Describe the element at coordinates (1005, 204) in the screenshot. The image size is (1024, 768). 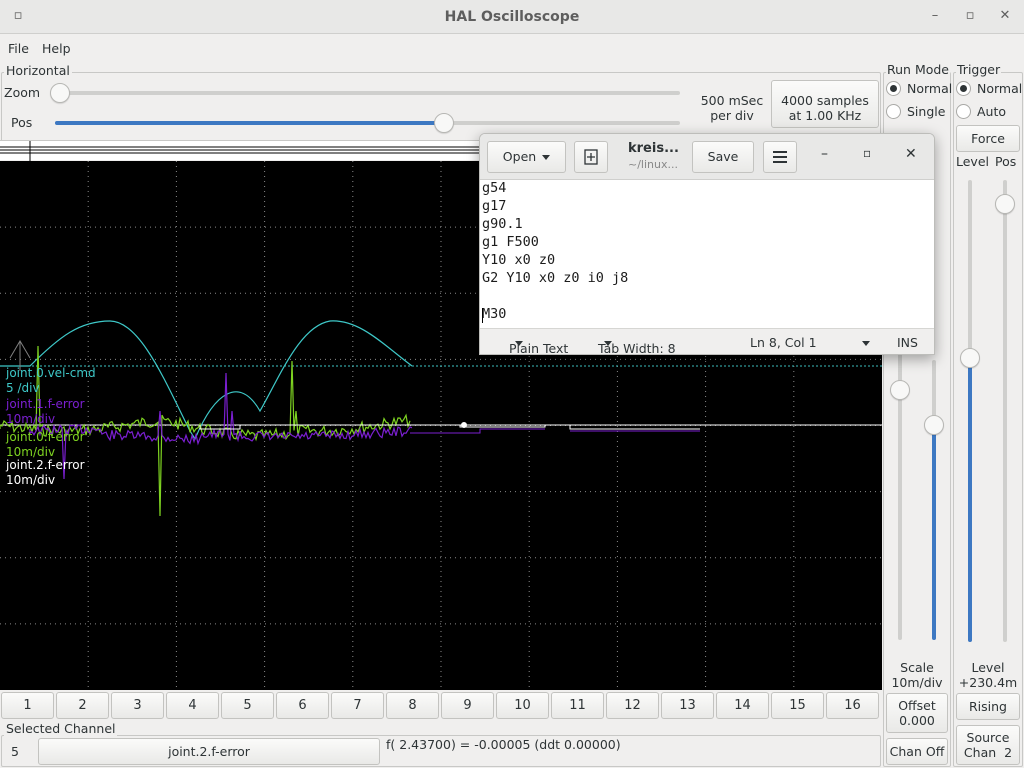
I see `trigger-pos-knob` at that location.